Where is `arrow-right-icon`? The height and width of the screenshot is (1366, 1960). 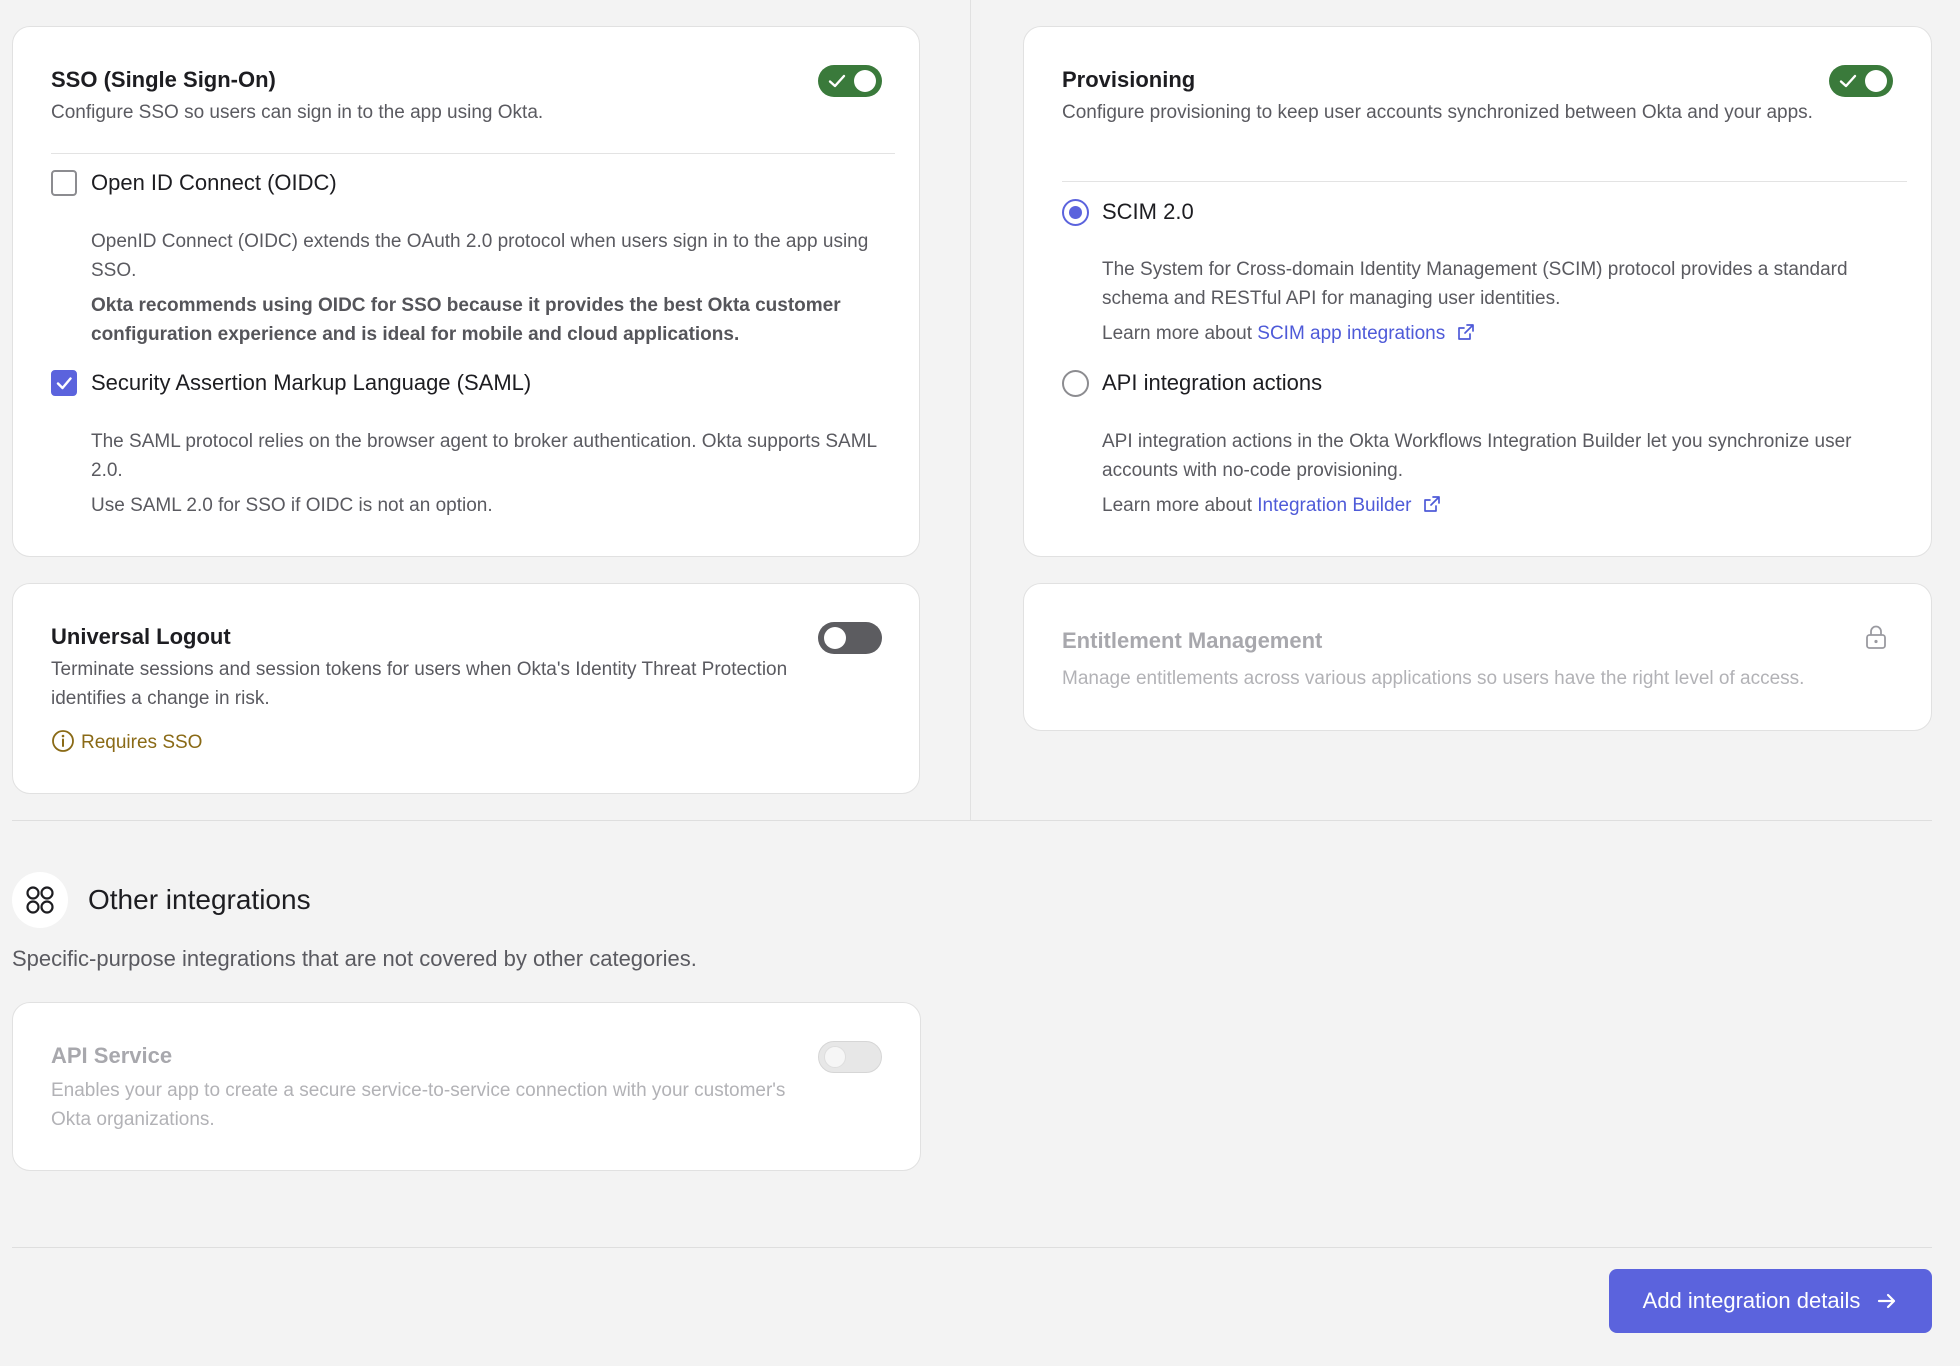 arrow-right-icon is located at coordinates (1887, 1301).